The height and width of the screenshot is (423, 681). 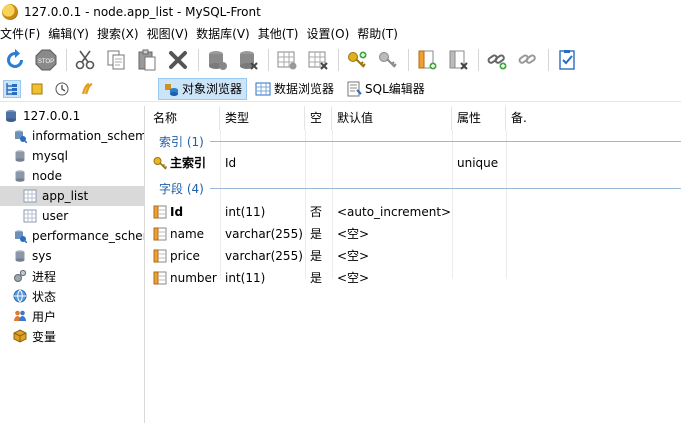 I want to click on stop-icon: STOP, so click(x=46, y=60).